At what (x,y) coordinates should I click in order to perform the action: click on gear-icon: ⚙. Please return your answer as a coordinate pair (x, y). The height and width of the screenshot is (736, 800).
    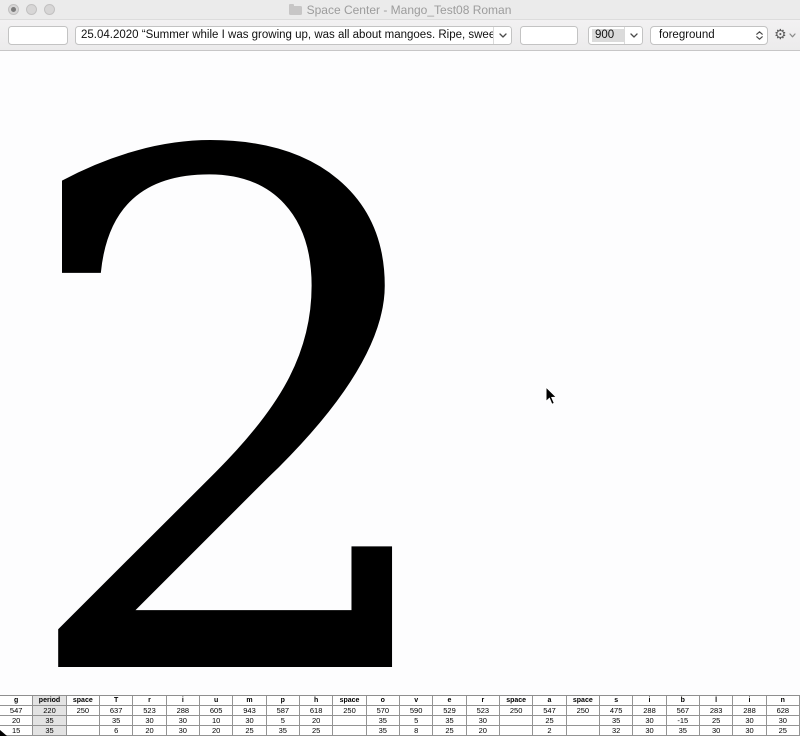
    Looking at the image, I should click on (780, 35).